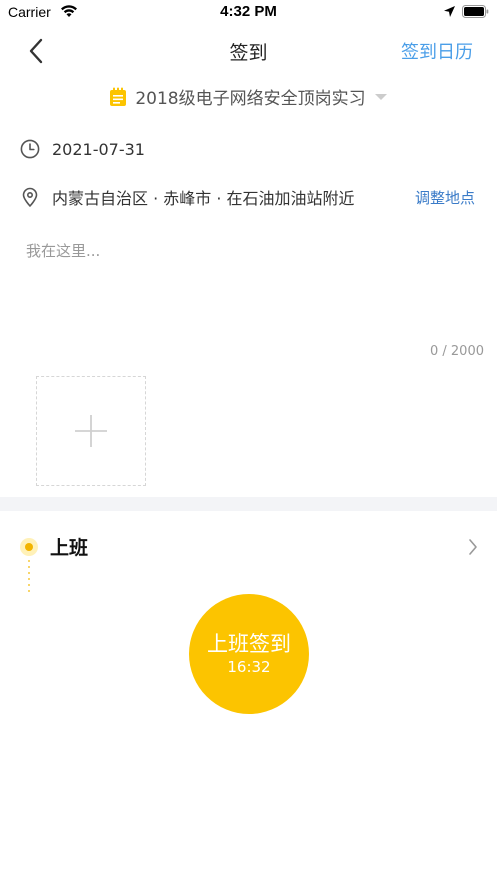 This screenshot has width=497, height=883. I want to click on checkin-button-time: 16:32, so click(249, 667).